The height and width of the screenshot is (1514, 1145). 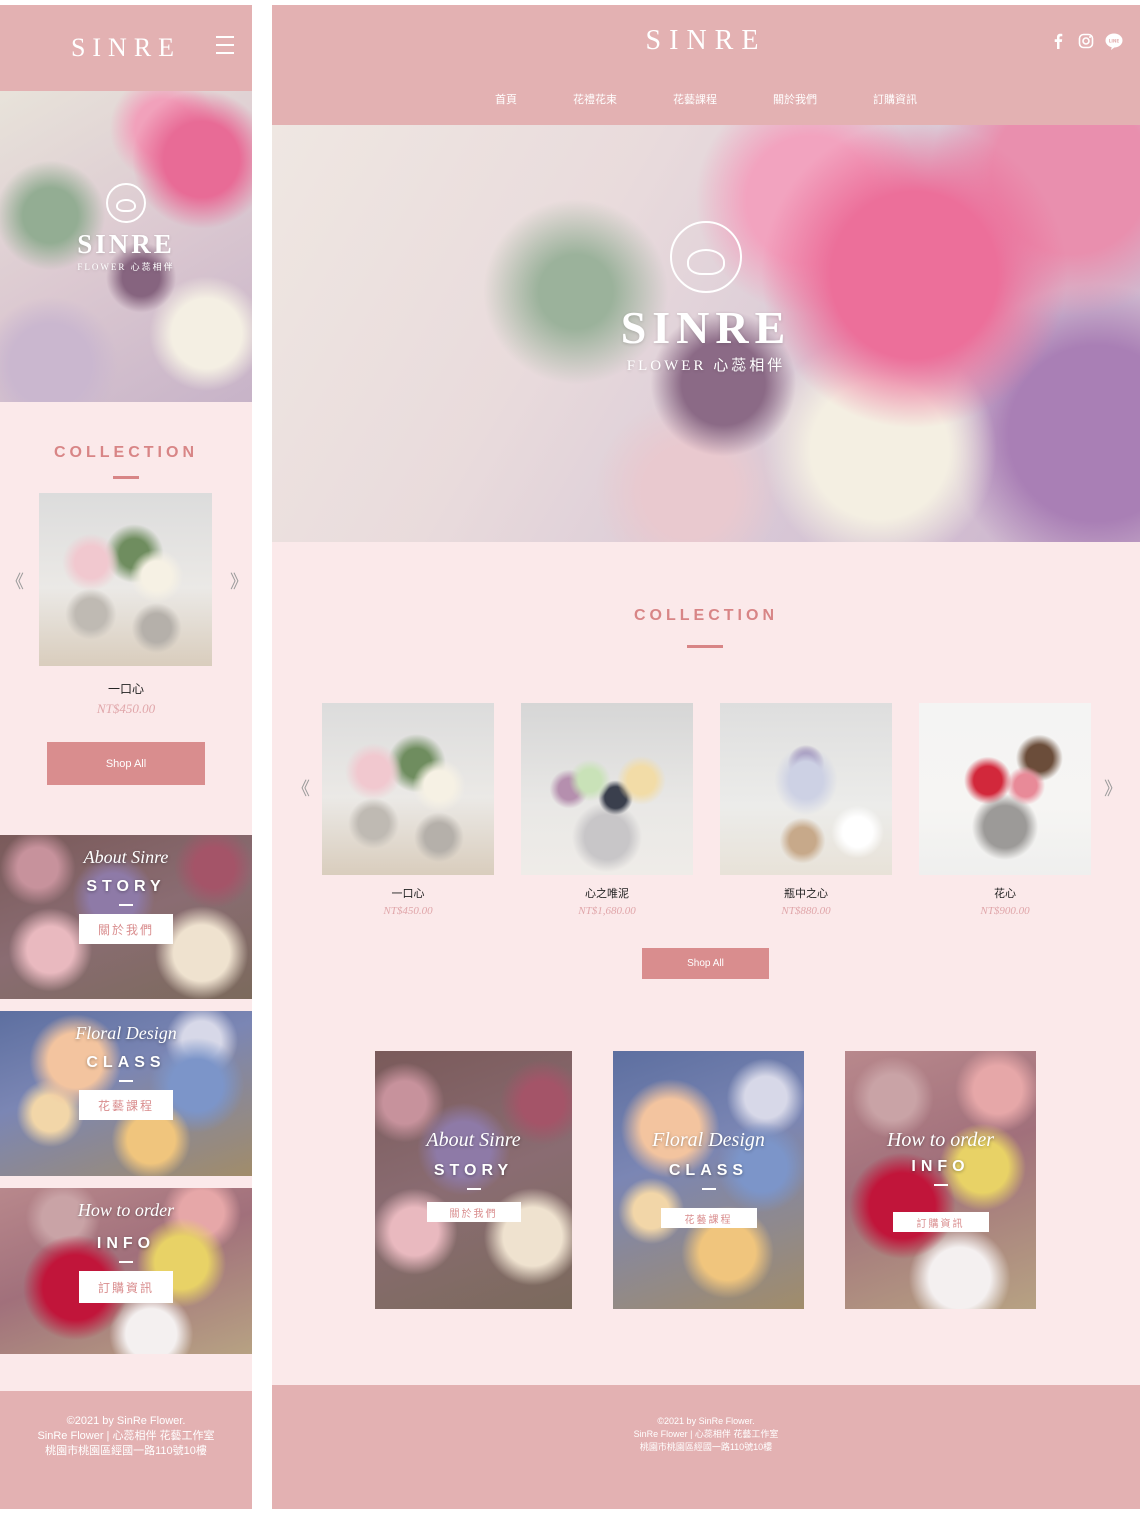 I want to click on desktop-next-arrow: 》, so click(x=1113, y=788).